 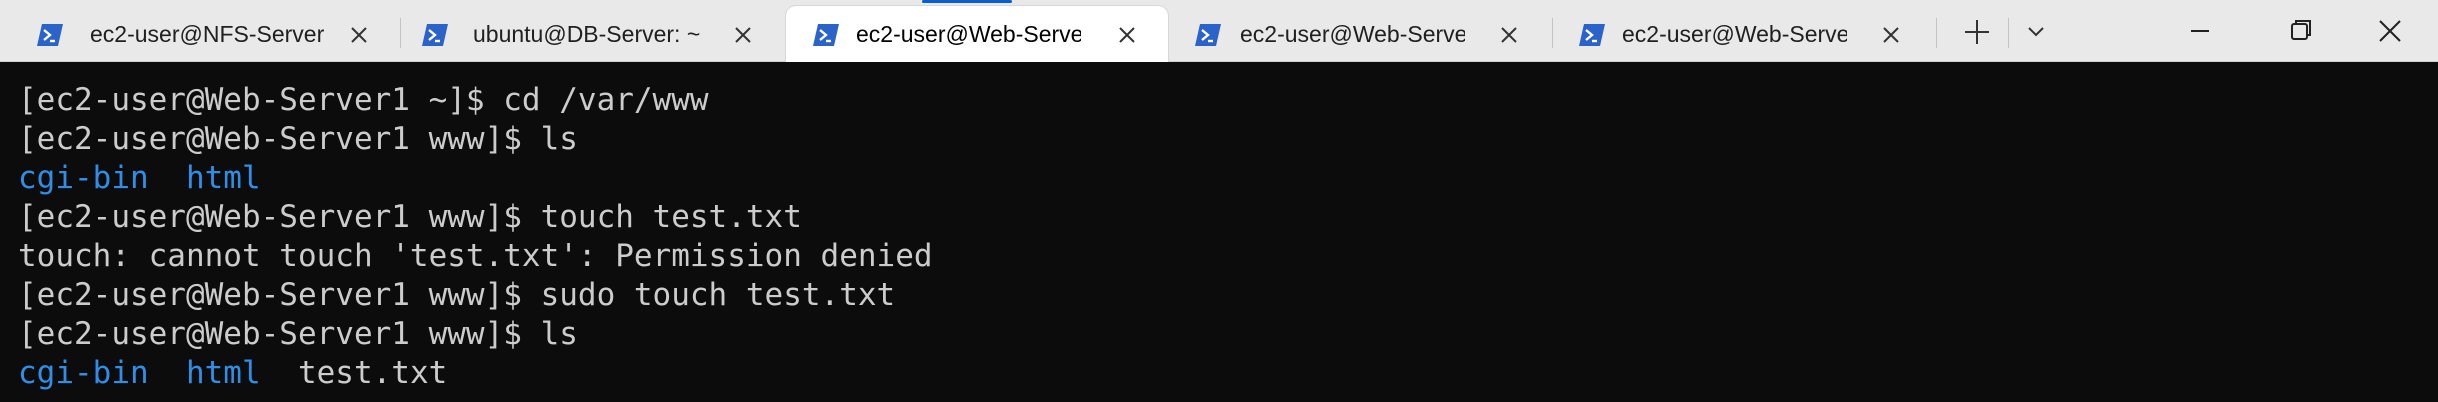 I want to click on tab-db-server: ubuntu@DB-Server: ~, so click(x=589, y=34).